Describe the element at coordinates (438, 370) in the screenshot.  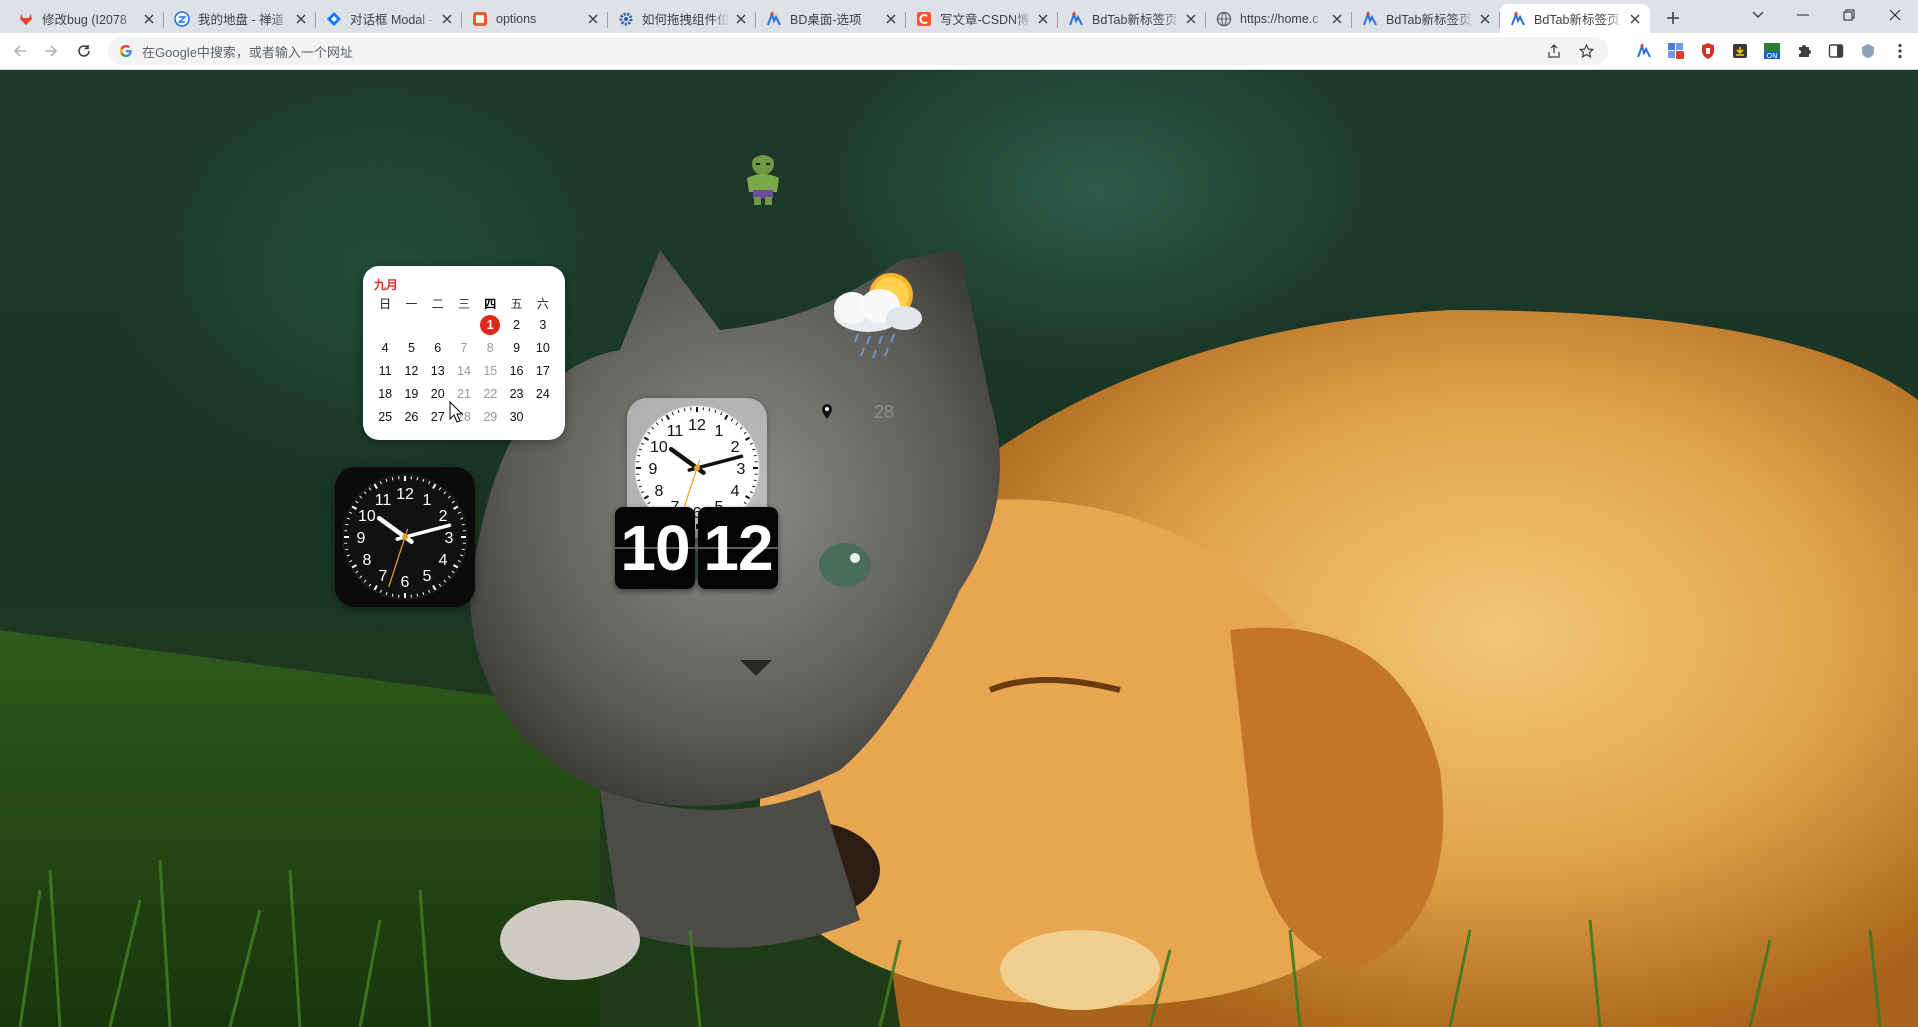
I see `calendar-day: 13` at that location.